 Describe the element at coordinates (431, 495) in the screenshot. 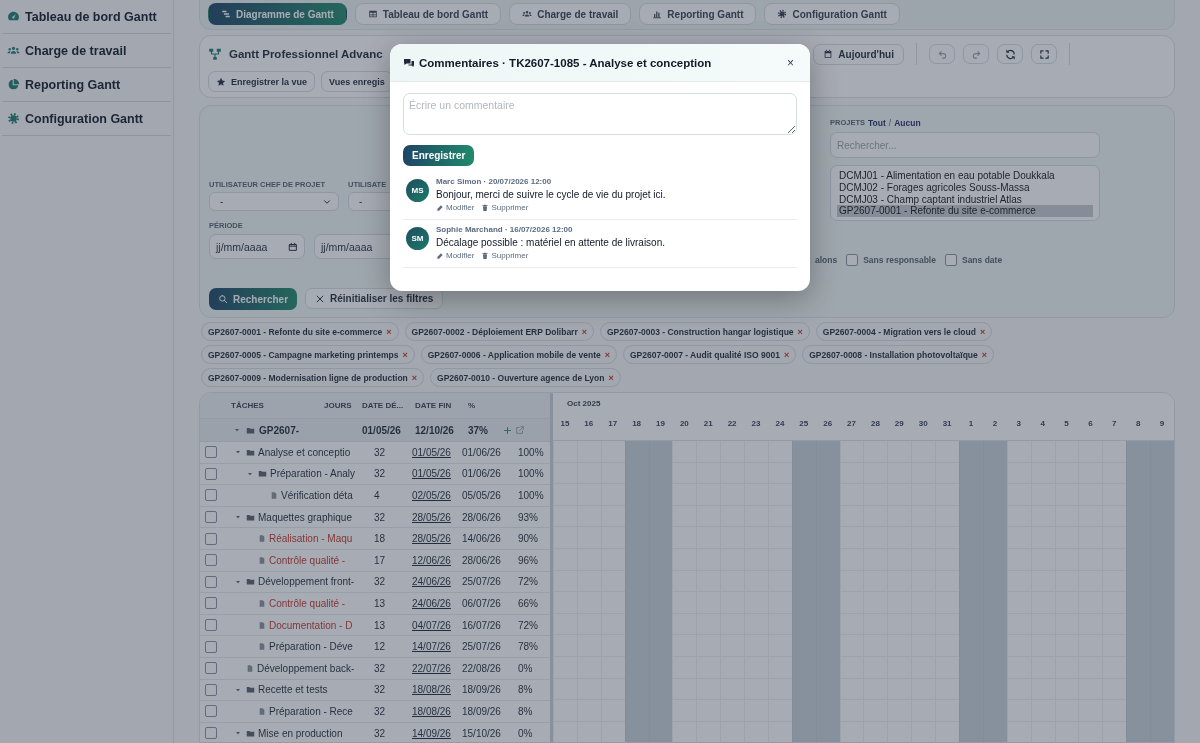

I see `date-link: 02/05/26` at that location.